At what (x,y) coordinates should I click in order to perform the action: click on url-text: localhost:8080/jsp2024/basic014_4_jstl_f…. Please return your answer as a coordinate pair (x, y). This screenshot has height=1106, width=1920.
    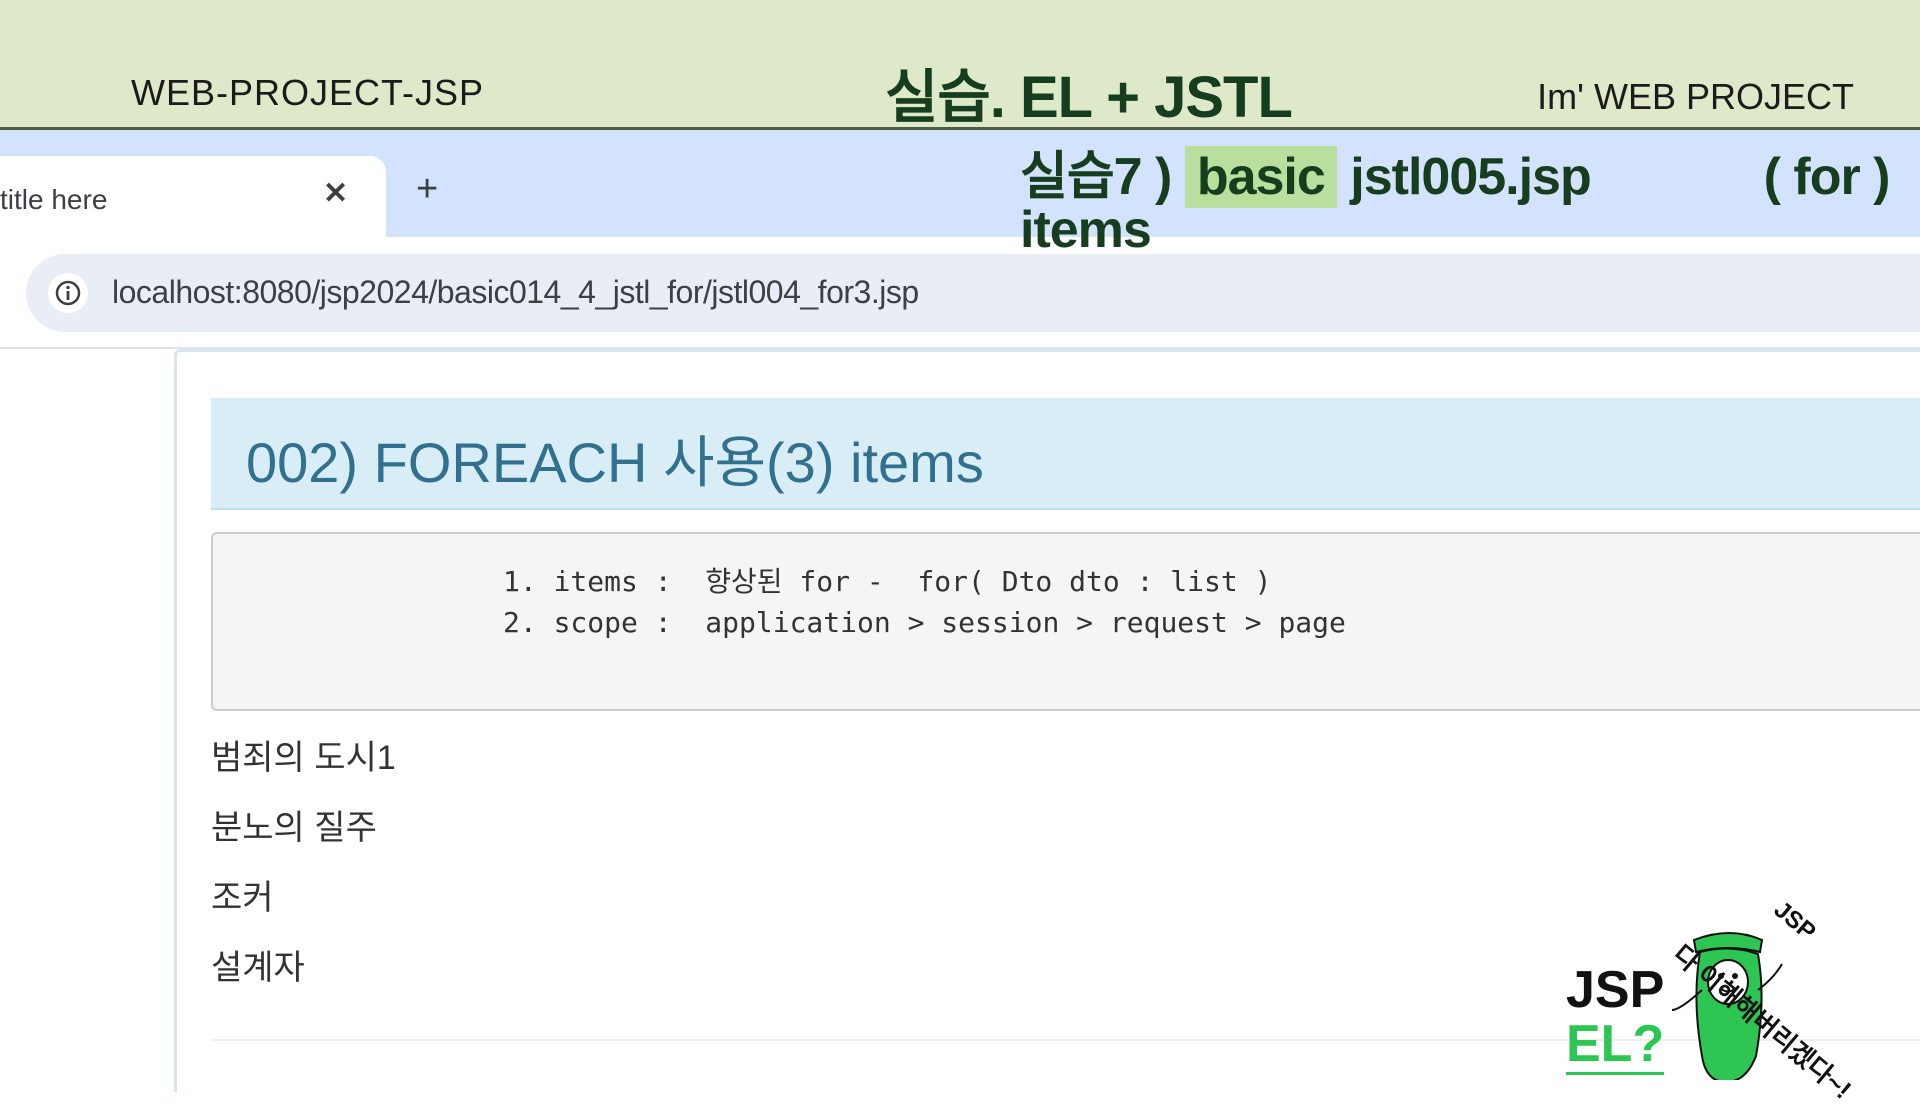
    Looking at the image, I should click on (515, 292).